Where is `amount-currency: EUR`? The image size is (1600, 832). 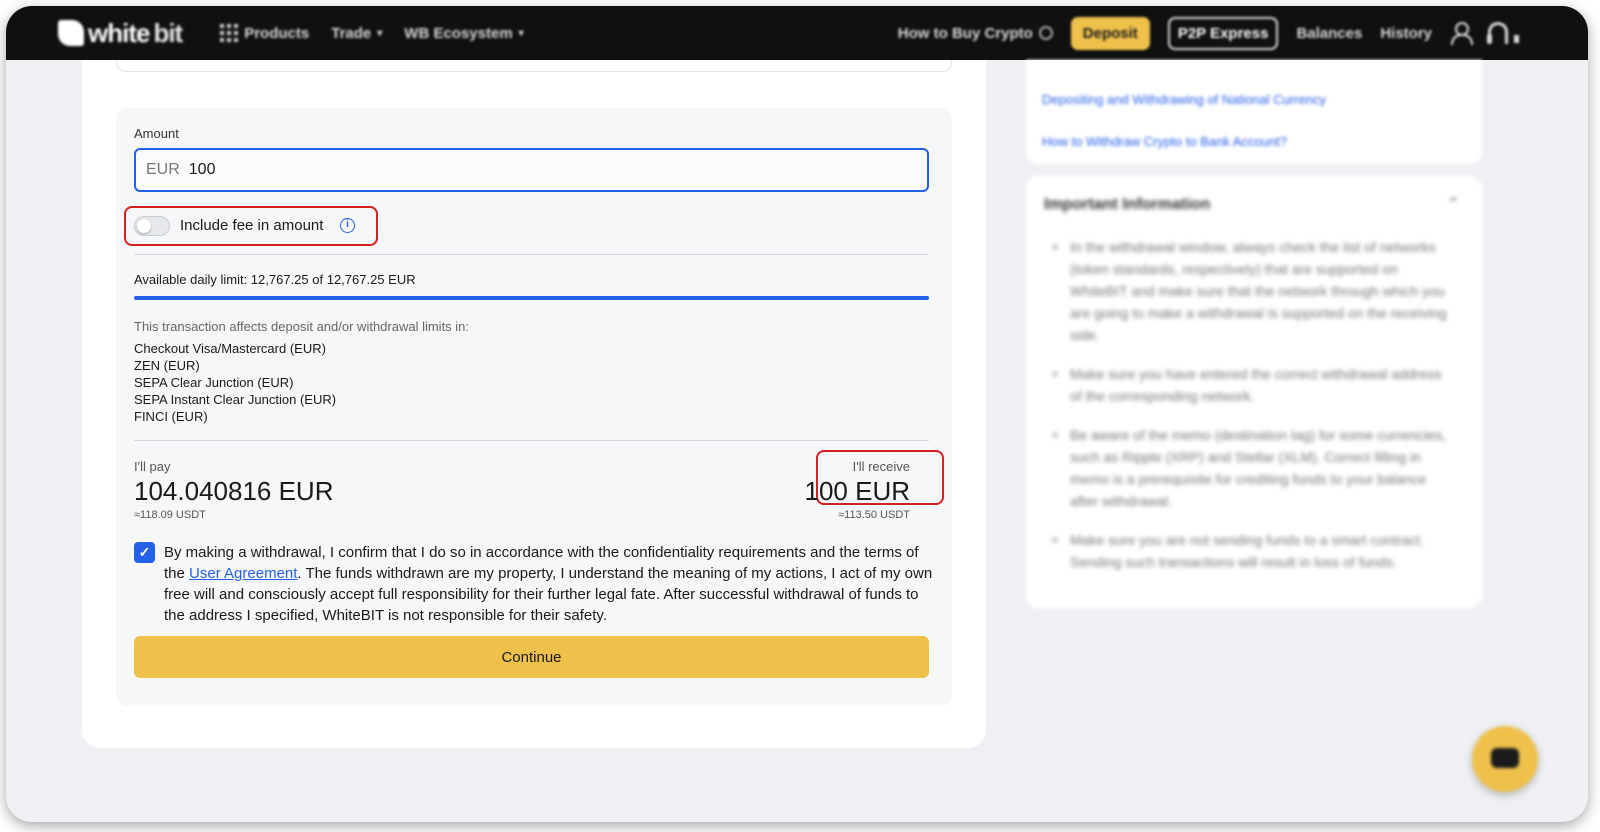 amount-currency: EUR is located at coordinates (163, 169).